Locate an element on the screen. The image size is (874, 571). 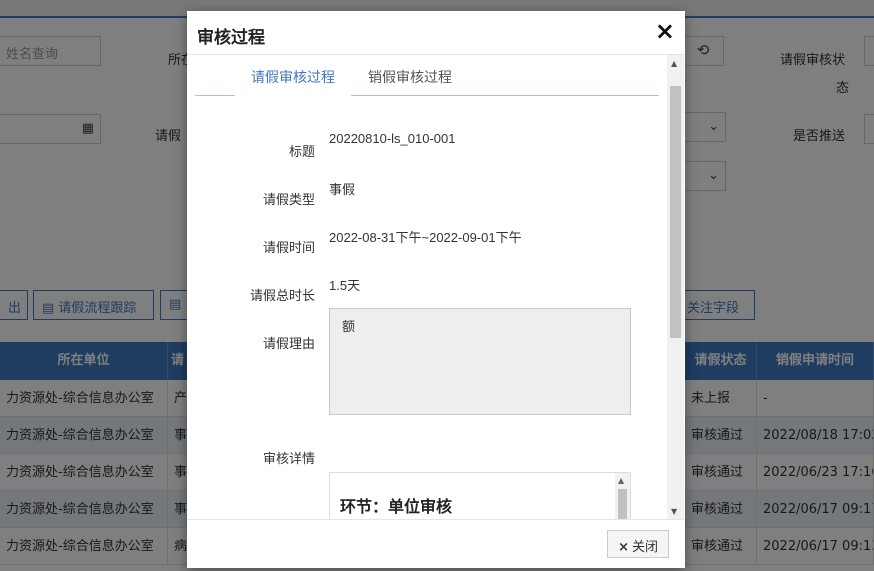
detail-scrollbar: ▲ is located at coordinates (622, 496).